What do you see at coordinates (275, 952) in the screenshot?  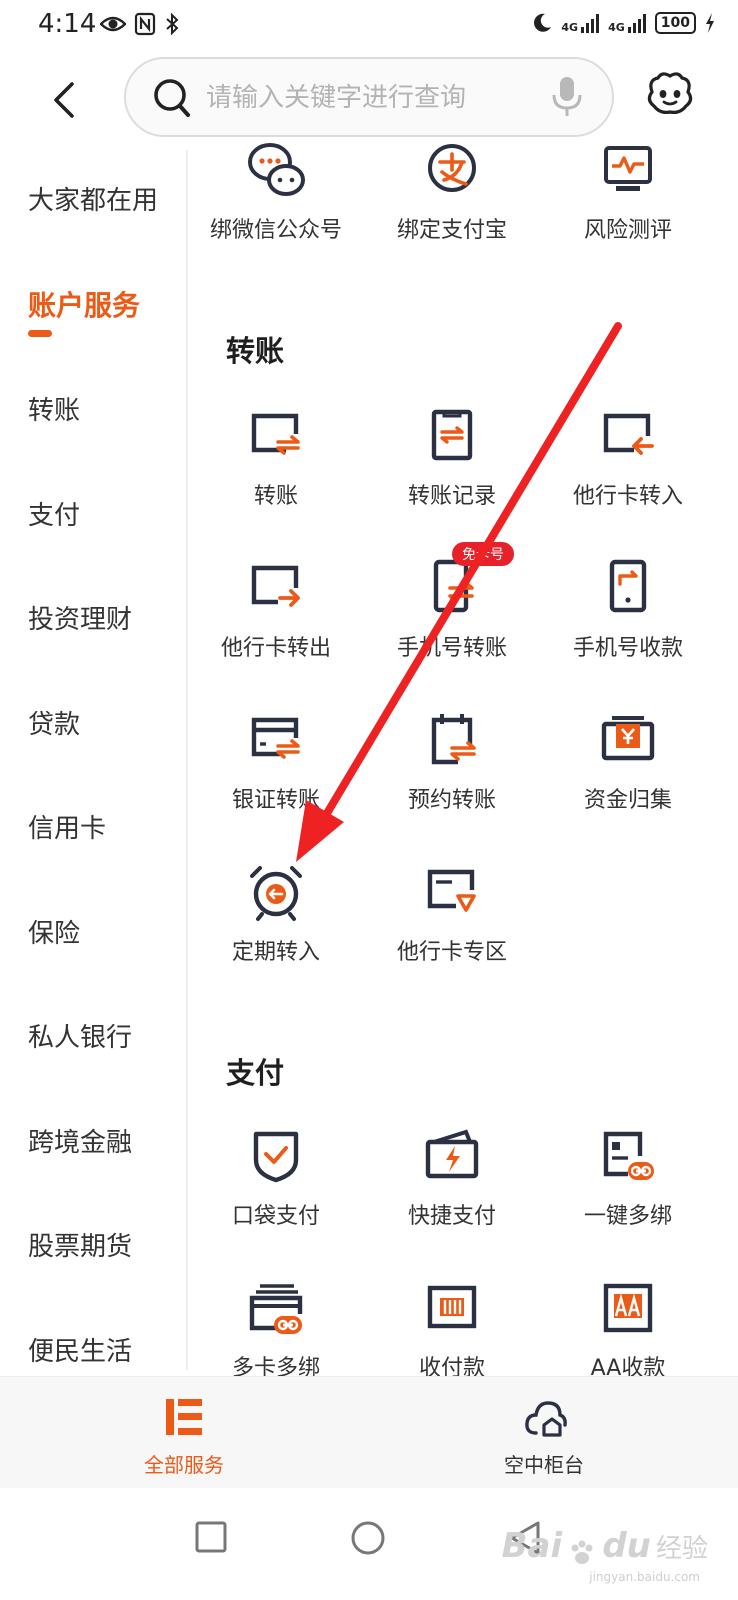 I see `service-label: 定期转入` at bounding box center [275, 952].